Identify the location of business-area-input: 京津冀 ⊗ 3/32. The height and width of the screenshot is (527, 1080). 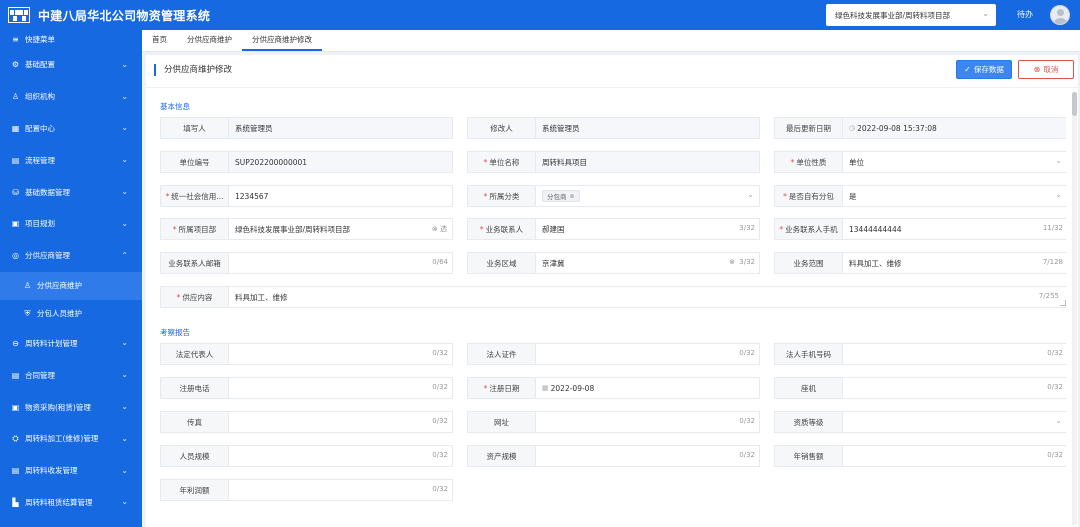
(647, 263).